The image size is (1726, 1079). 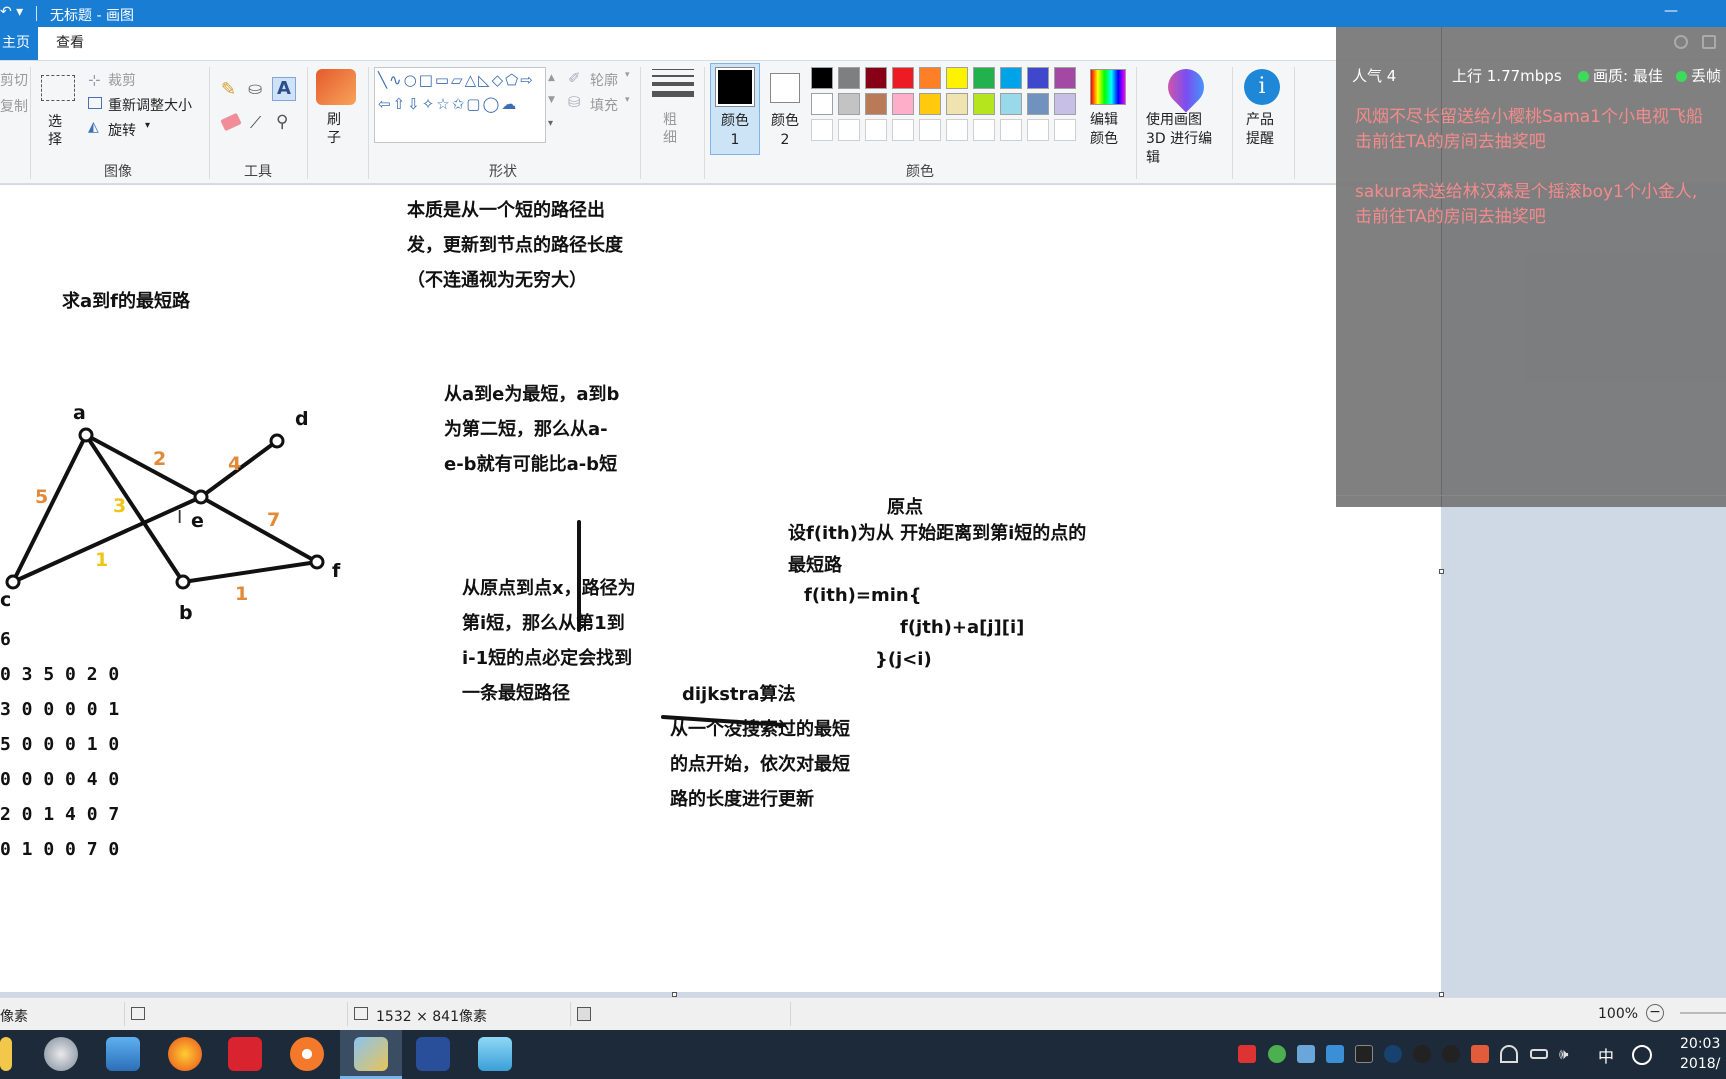 I want to click on color2-swatch, so click(x=785, y=88).